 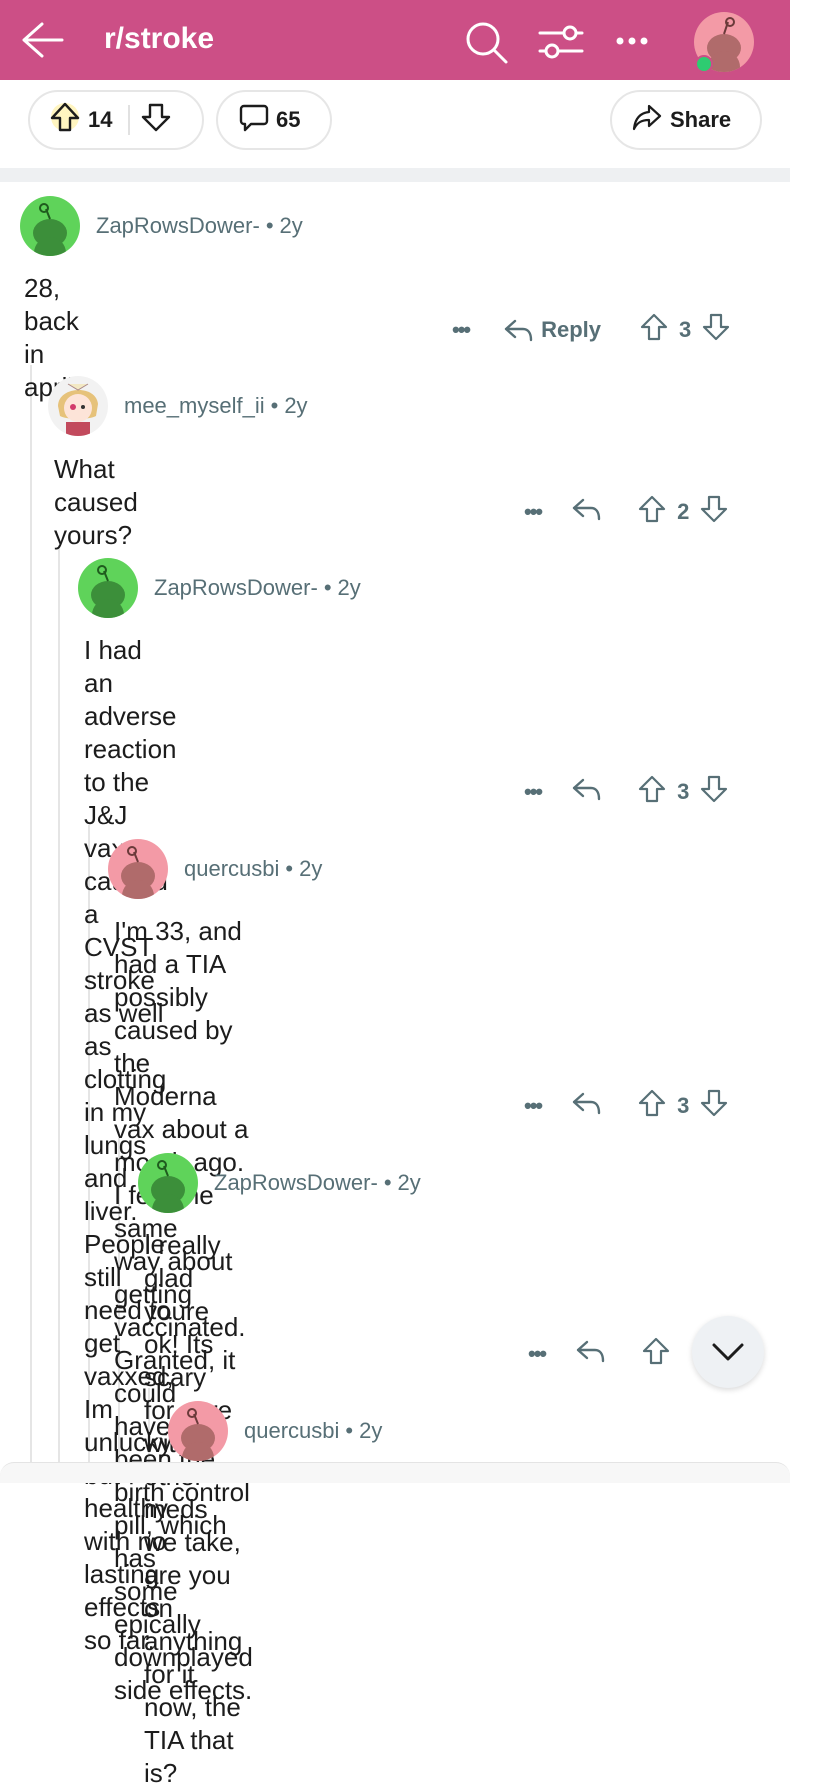 I want to click on comment-actions: ••• Reply 3, so click(x=591, y=330).